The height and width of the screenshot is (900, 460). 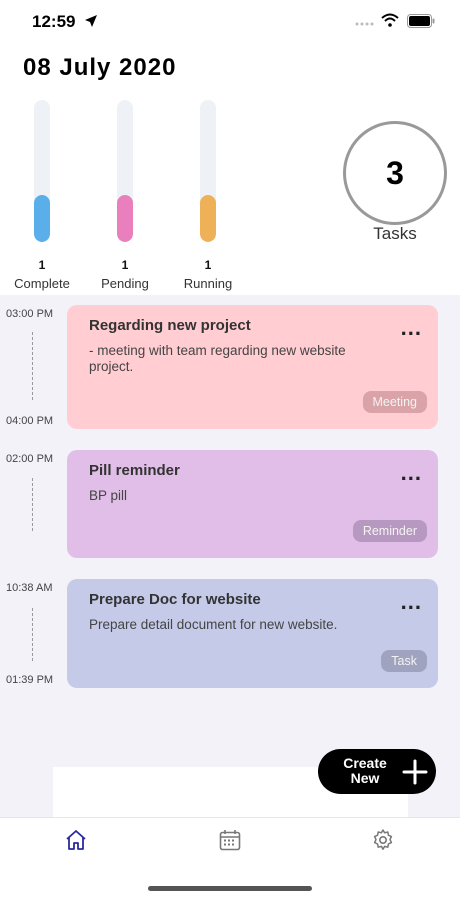 What do you see at coordinates (365, 770) in the screenshot?
I see `create-new-label: Create New` at bounding box center [365, 770].